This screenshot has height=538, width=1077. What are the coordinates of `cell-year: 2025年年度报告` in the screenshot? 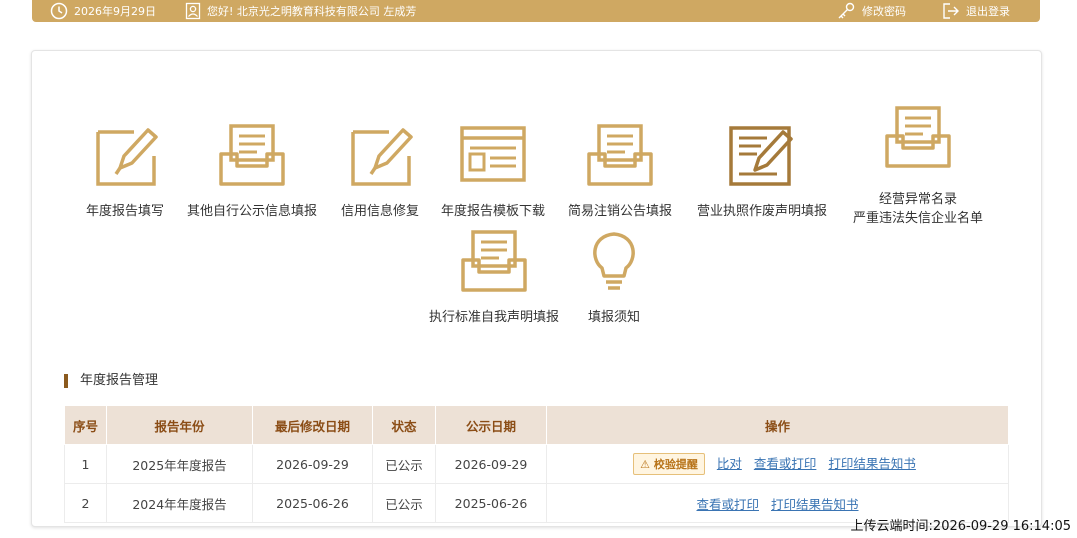 It's located at (179, 464).